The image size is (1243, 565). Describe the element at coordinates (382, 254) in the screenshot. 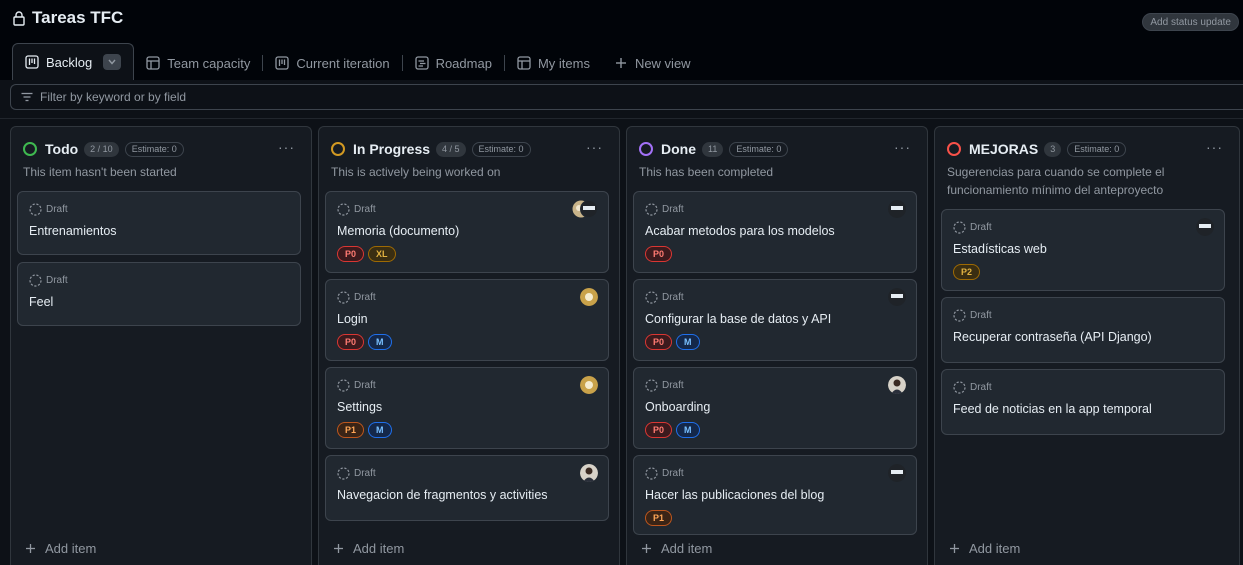

I see `size-label: XL` at that location.